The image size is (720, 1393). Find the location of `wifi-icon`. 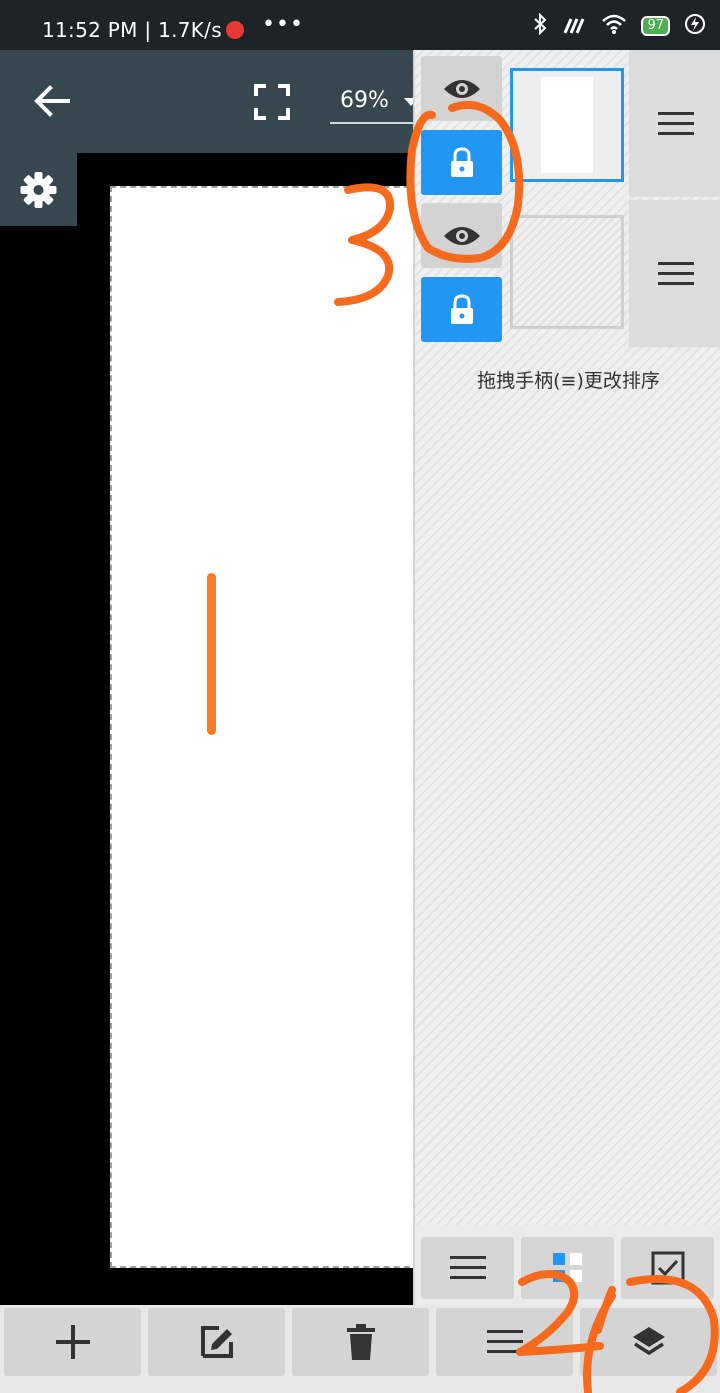

wifi-icon is located at coordinates (614, 26).